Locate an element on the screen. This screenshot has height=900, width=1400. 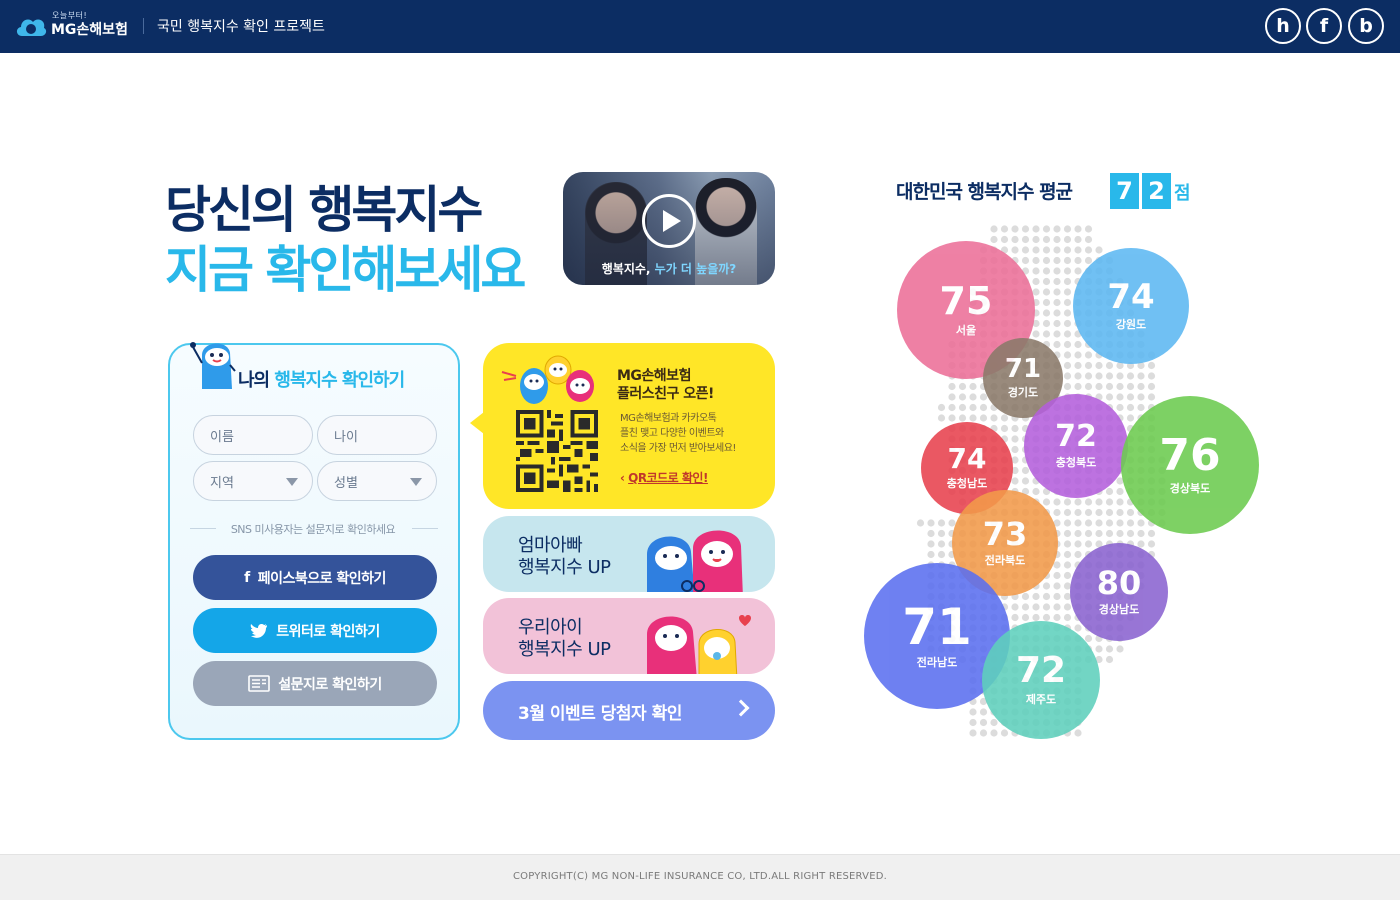
video-caption: 행복지수, 누가 더 높을까? is located at coordinates (669, 269).